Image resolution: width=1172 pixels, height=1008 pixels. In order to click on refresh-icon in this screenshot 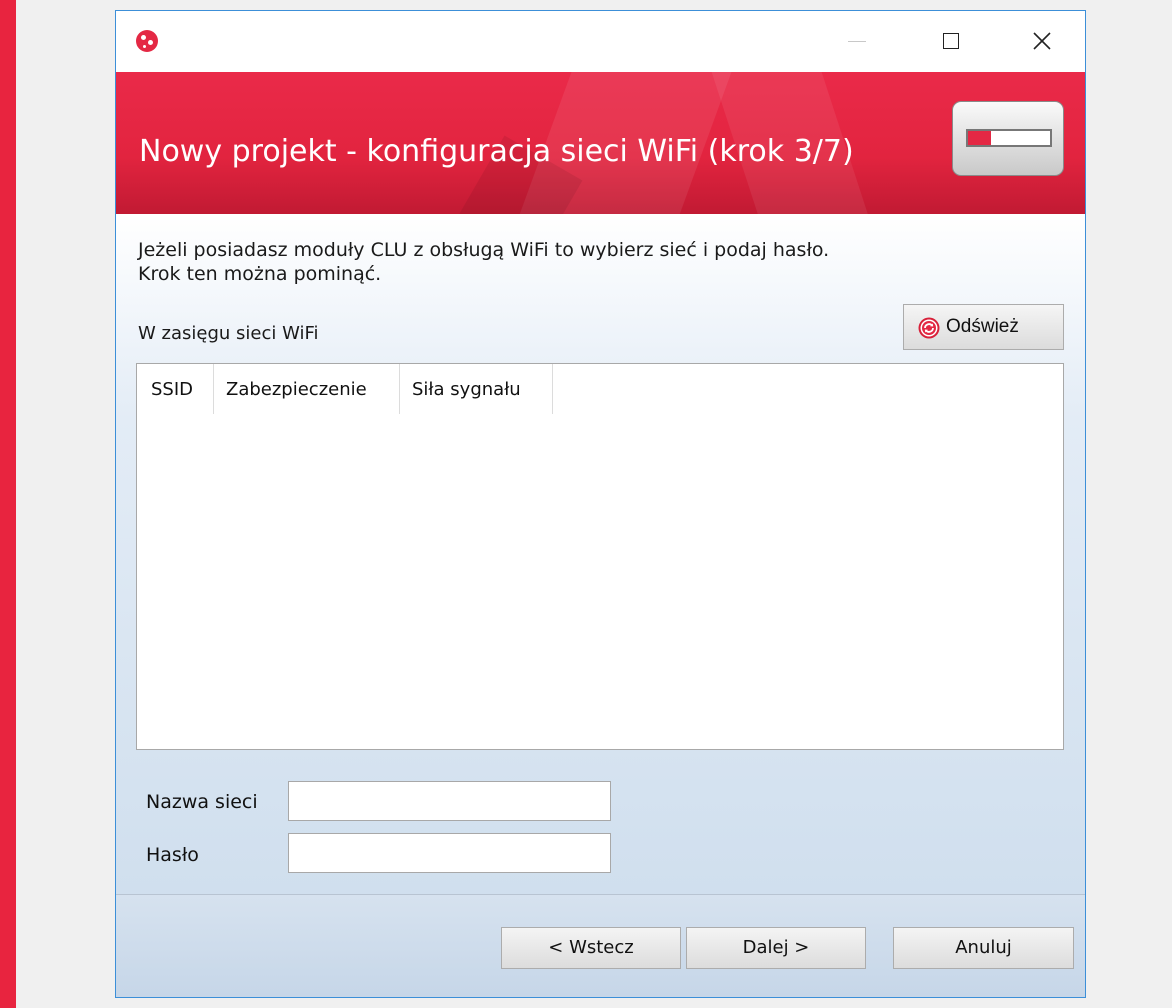, I will do `click(929, 328)`.